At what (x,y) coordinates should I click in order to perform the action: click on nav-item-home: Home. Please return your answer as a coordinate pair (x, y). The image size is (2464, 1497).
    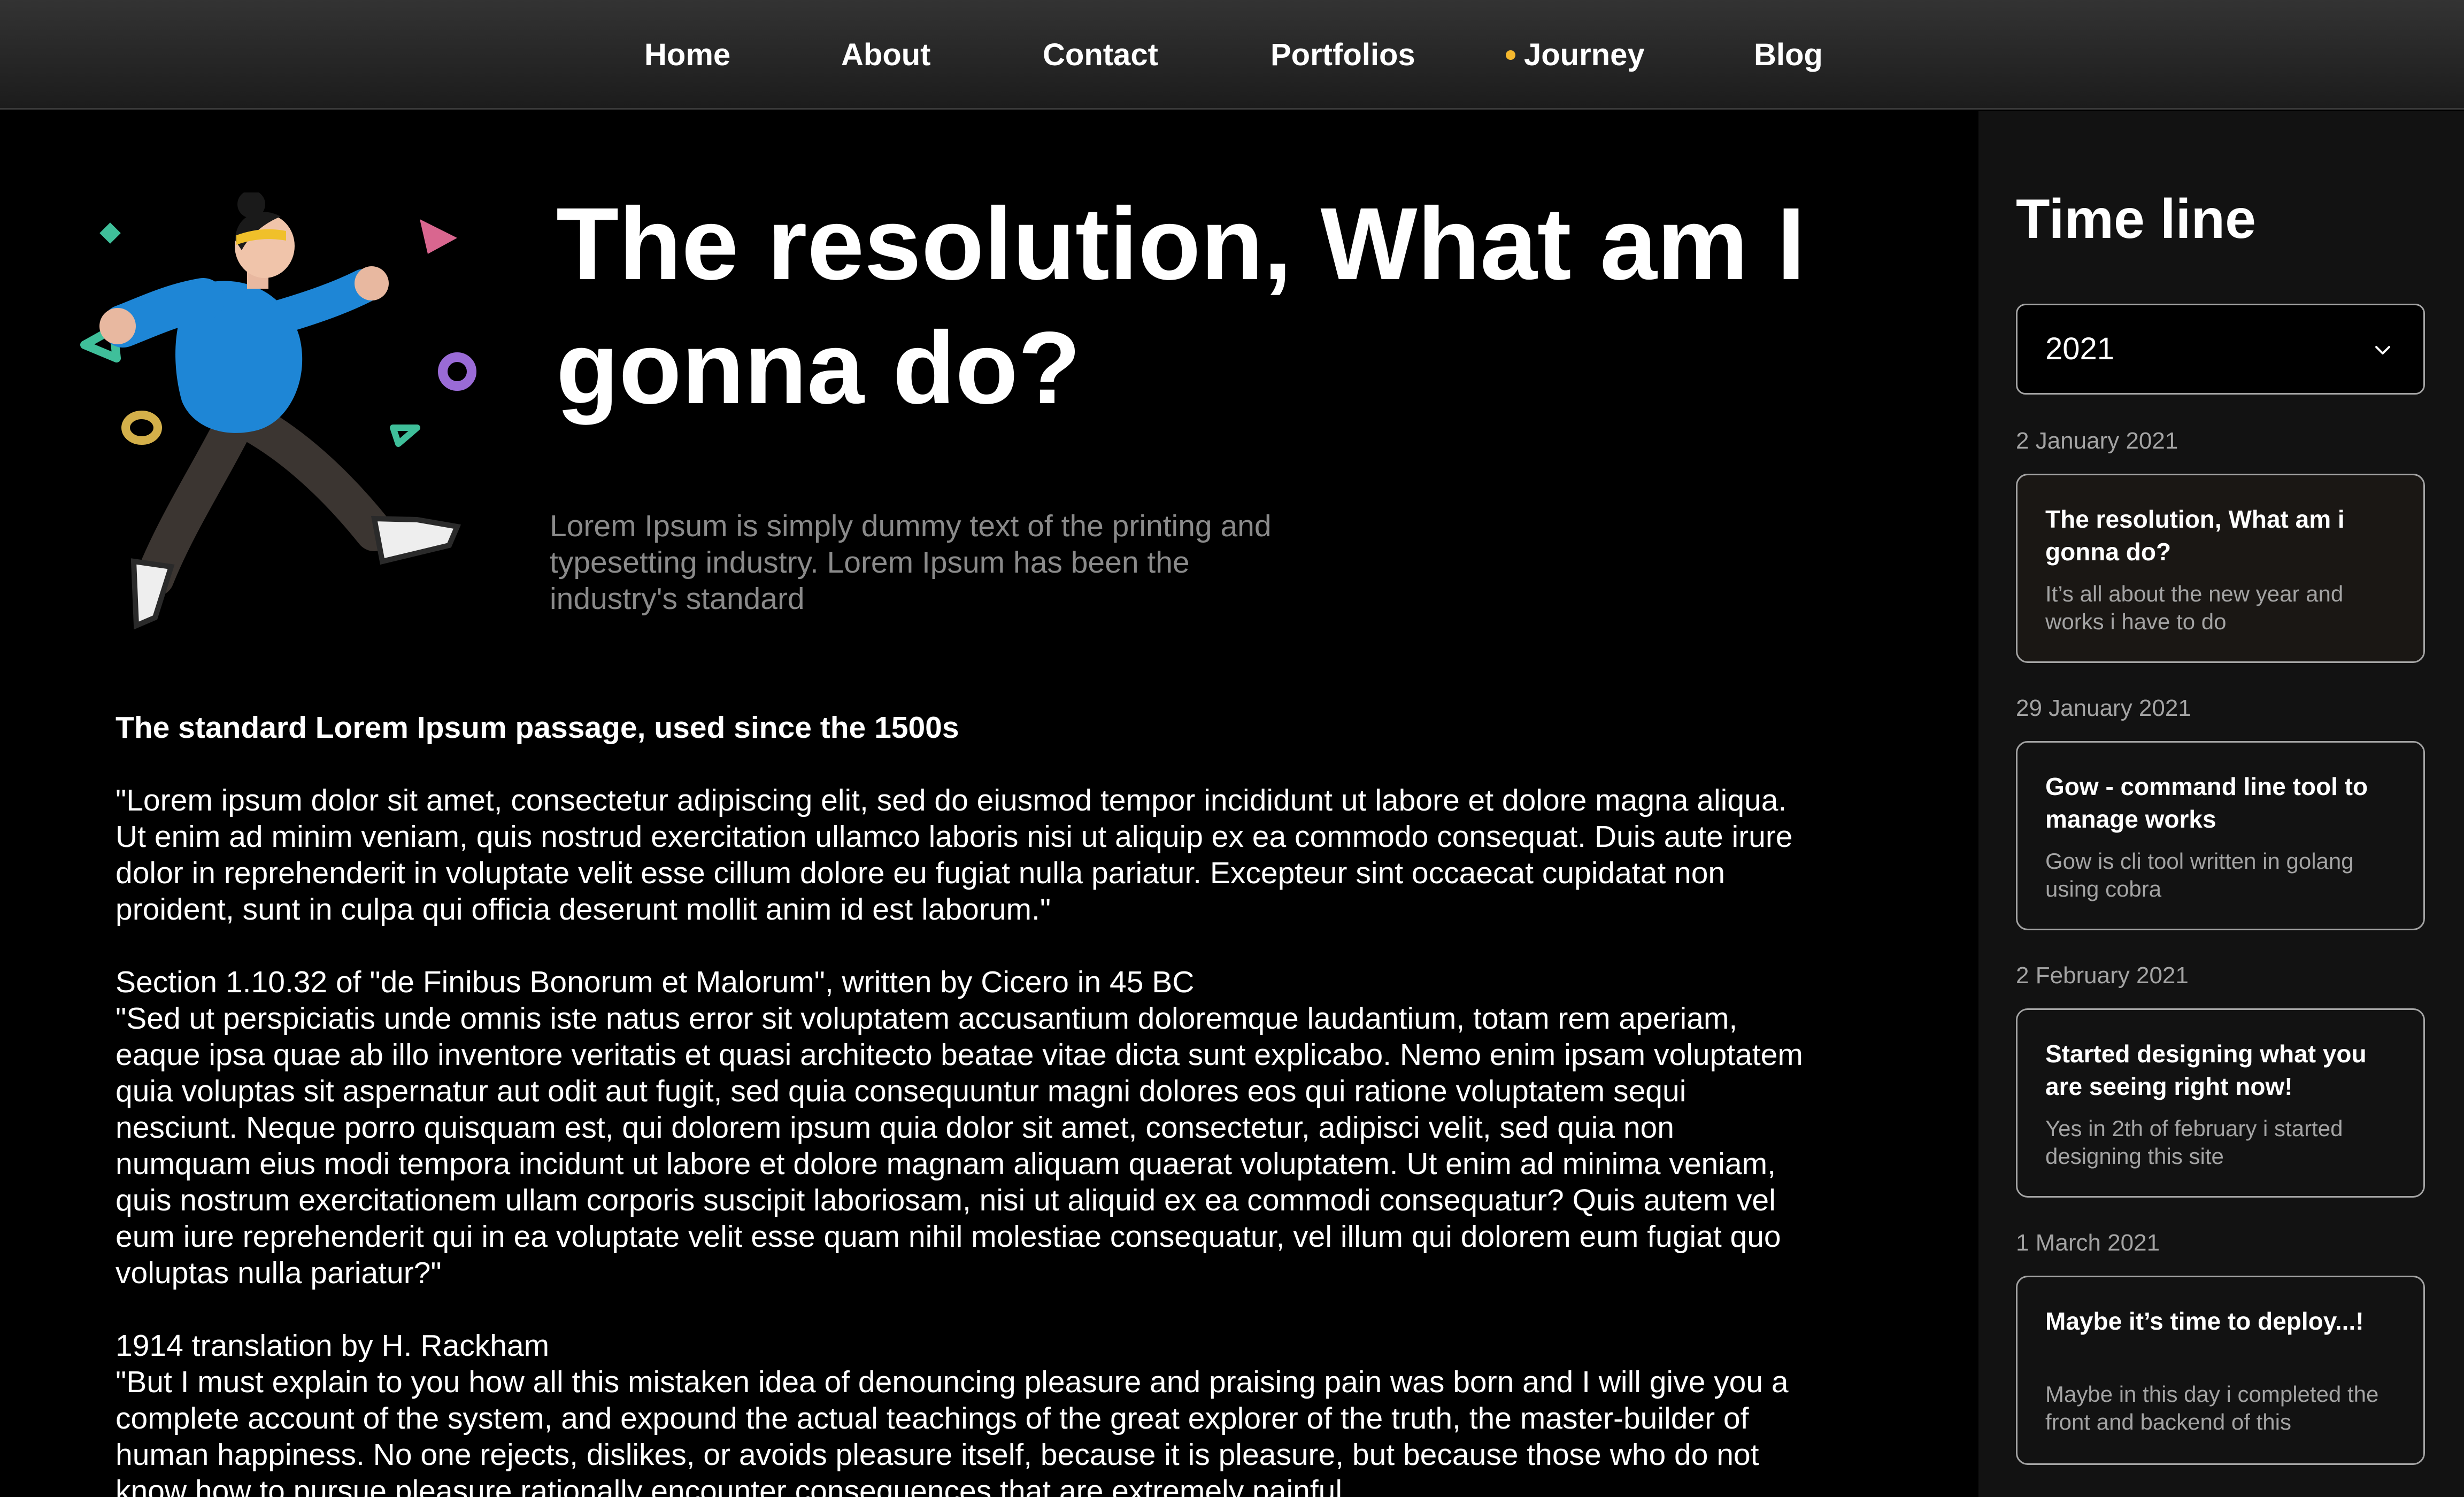
    Looking at the image, I should click on (687, 55).